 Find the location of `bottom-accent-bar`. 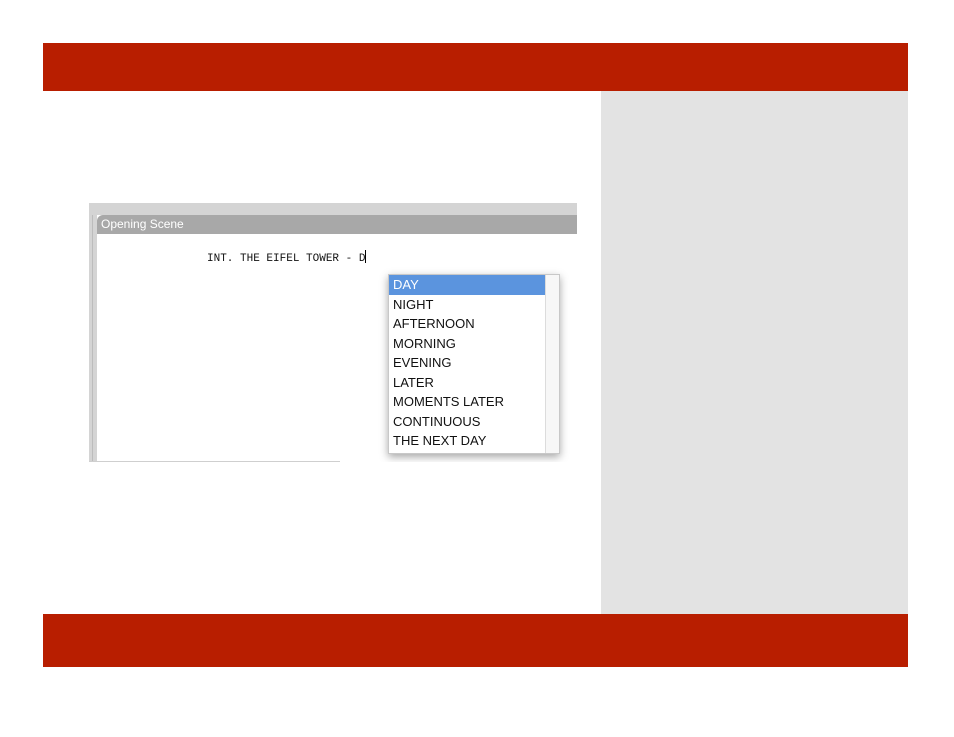

bottom-accent-bar is located at coordinates (475, 640).